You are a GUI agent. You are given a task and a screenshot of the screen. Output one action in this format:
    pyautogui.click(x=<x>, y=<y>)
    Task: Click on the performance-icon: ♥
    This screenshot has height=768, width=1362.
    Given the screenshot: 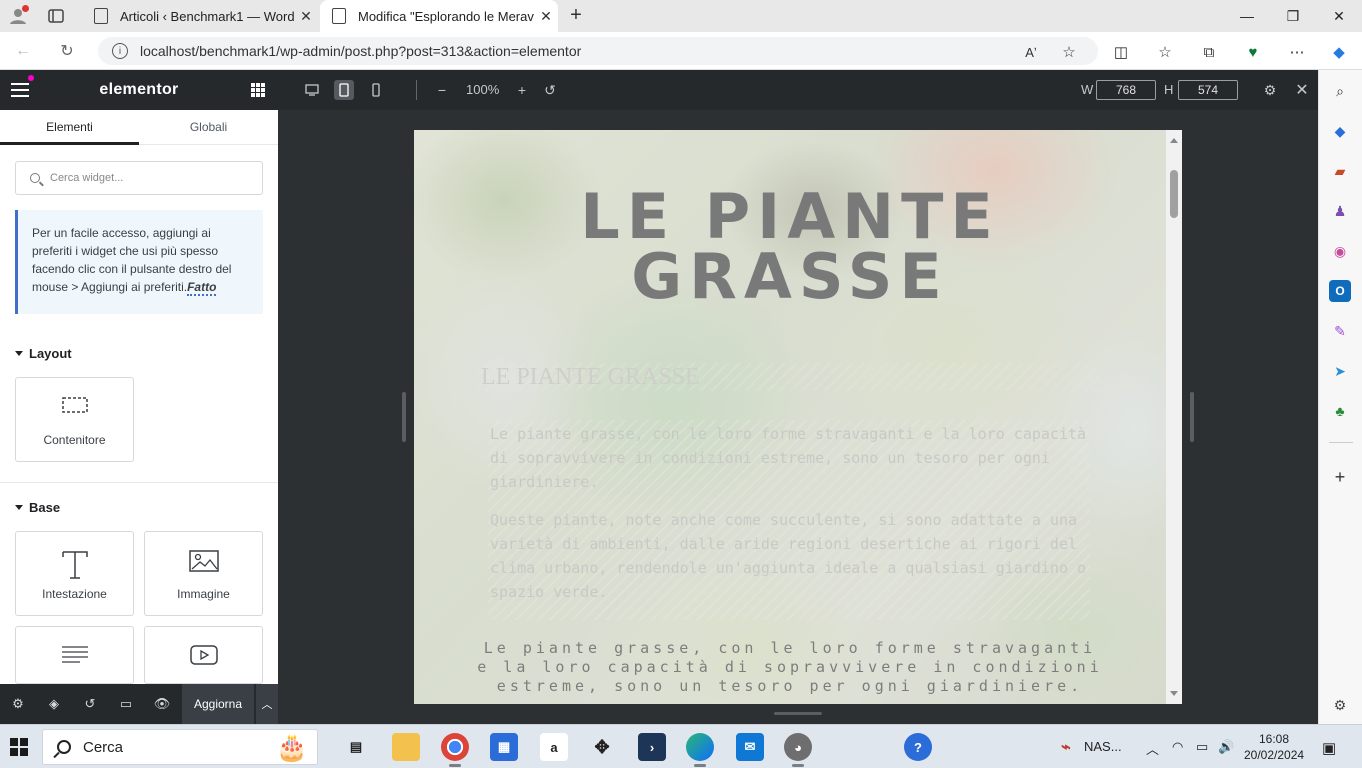 What is the action you would take?
    pyautogui.click(x=1253, y=52)
    